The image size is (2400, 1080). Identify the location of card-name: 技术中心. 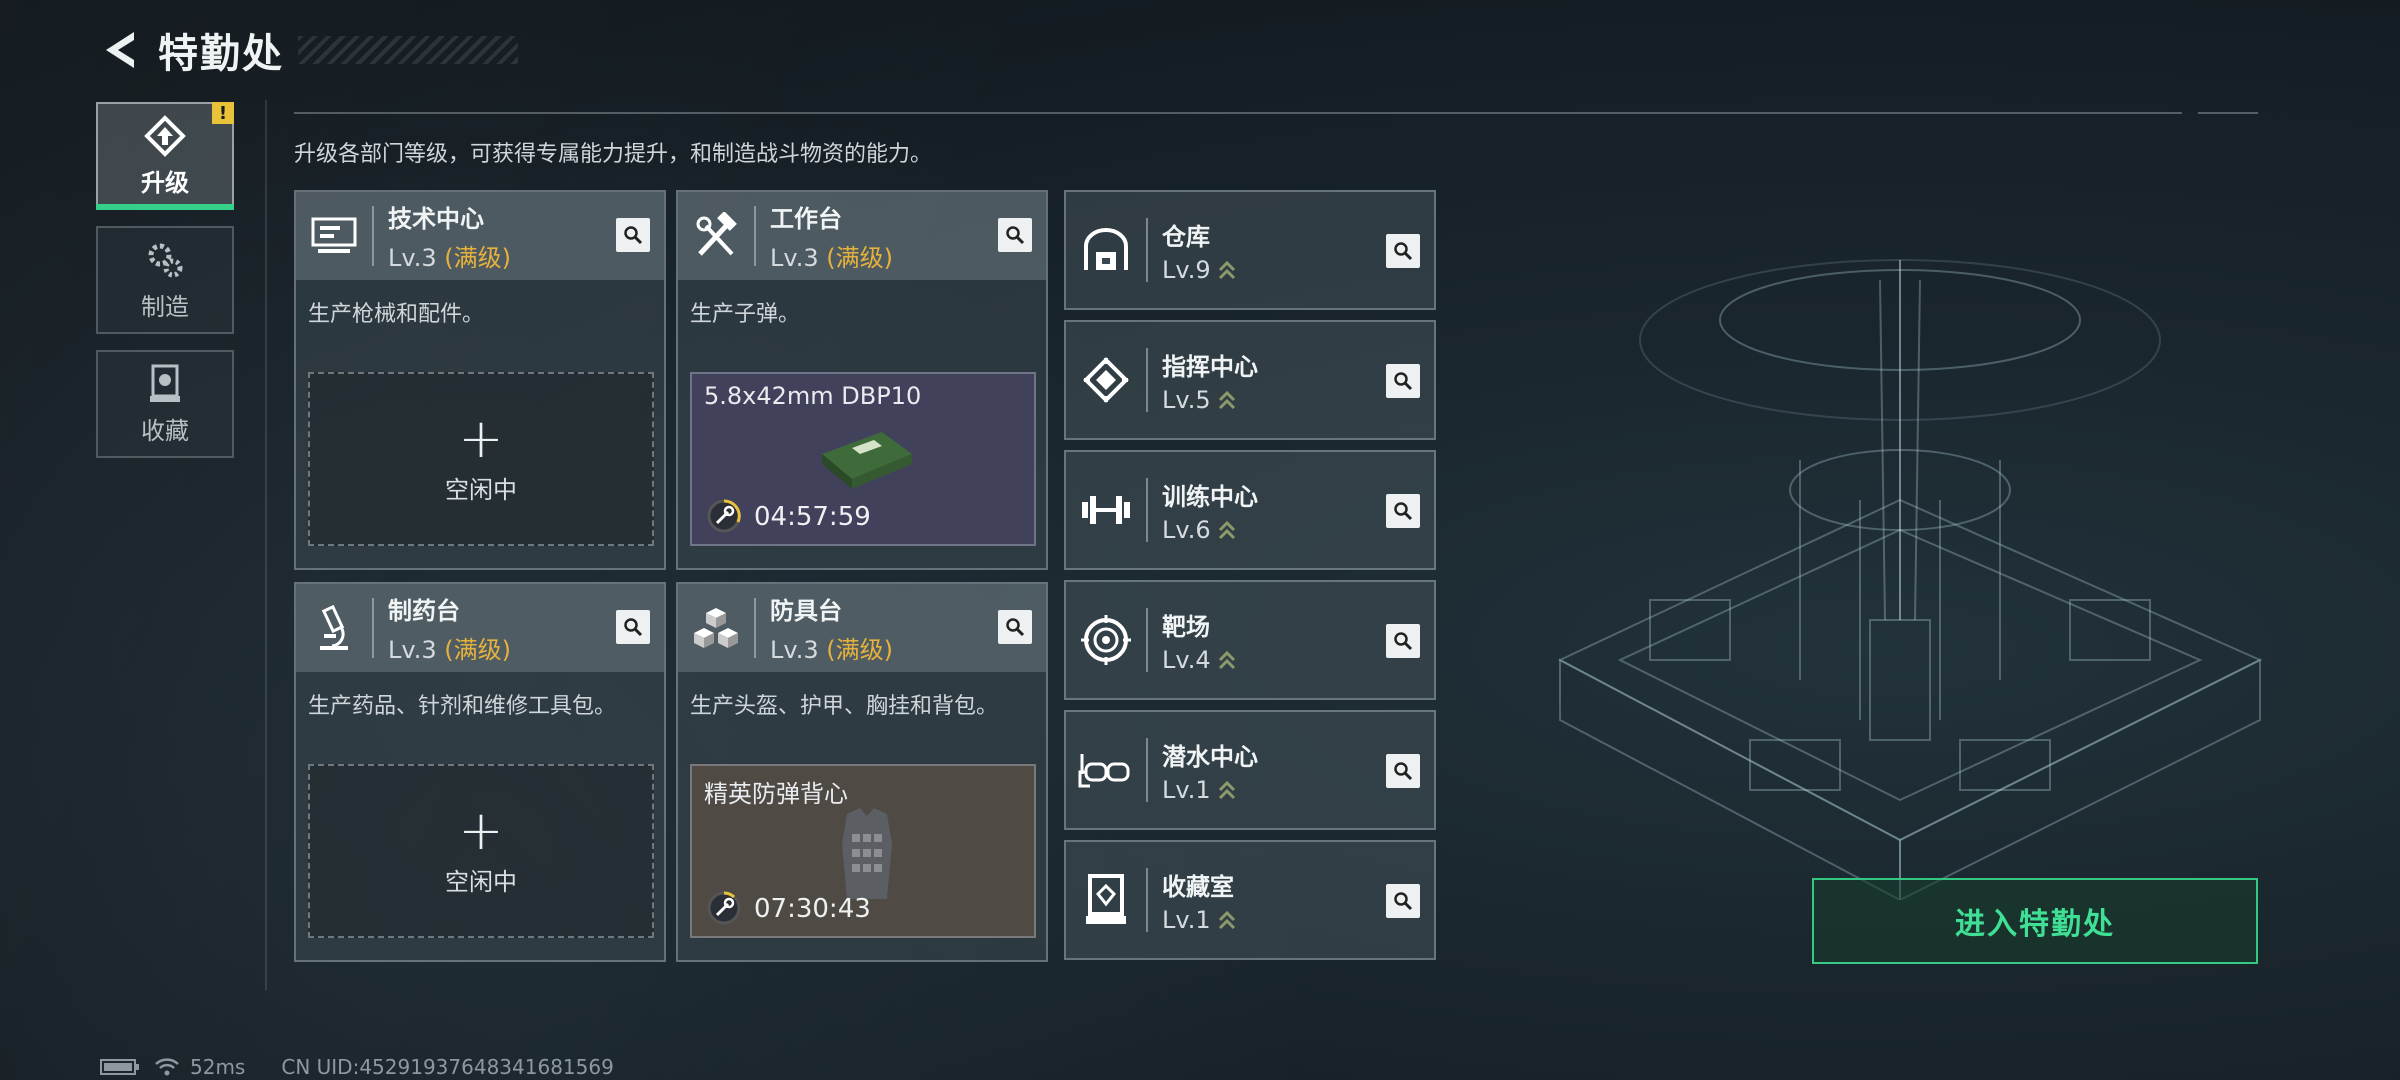
(436, 219).